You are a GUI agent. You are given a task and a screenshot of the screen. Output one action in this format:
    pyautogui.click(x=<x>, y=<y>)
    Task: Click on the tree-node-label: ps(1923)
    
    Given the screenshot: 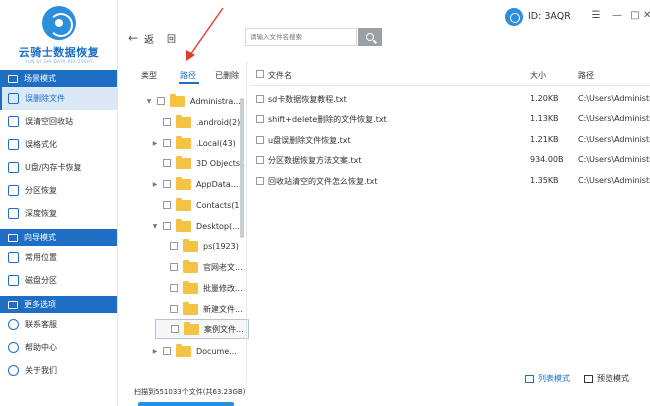 What is the action you would take?
    pyautogui.click(x=221, y=246)
    